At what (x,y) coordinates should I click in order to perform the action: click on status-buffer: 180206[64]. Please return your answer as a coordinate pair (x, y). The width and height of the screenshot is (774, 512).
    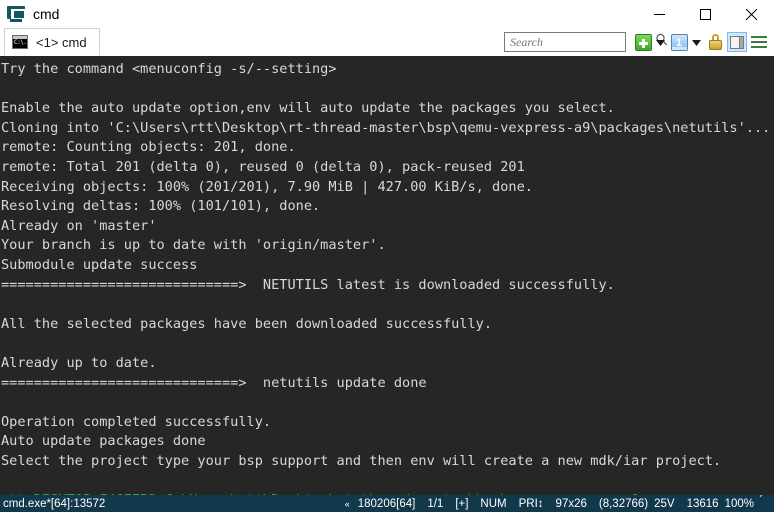
    Looking at the image, I should click on (386, 503).